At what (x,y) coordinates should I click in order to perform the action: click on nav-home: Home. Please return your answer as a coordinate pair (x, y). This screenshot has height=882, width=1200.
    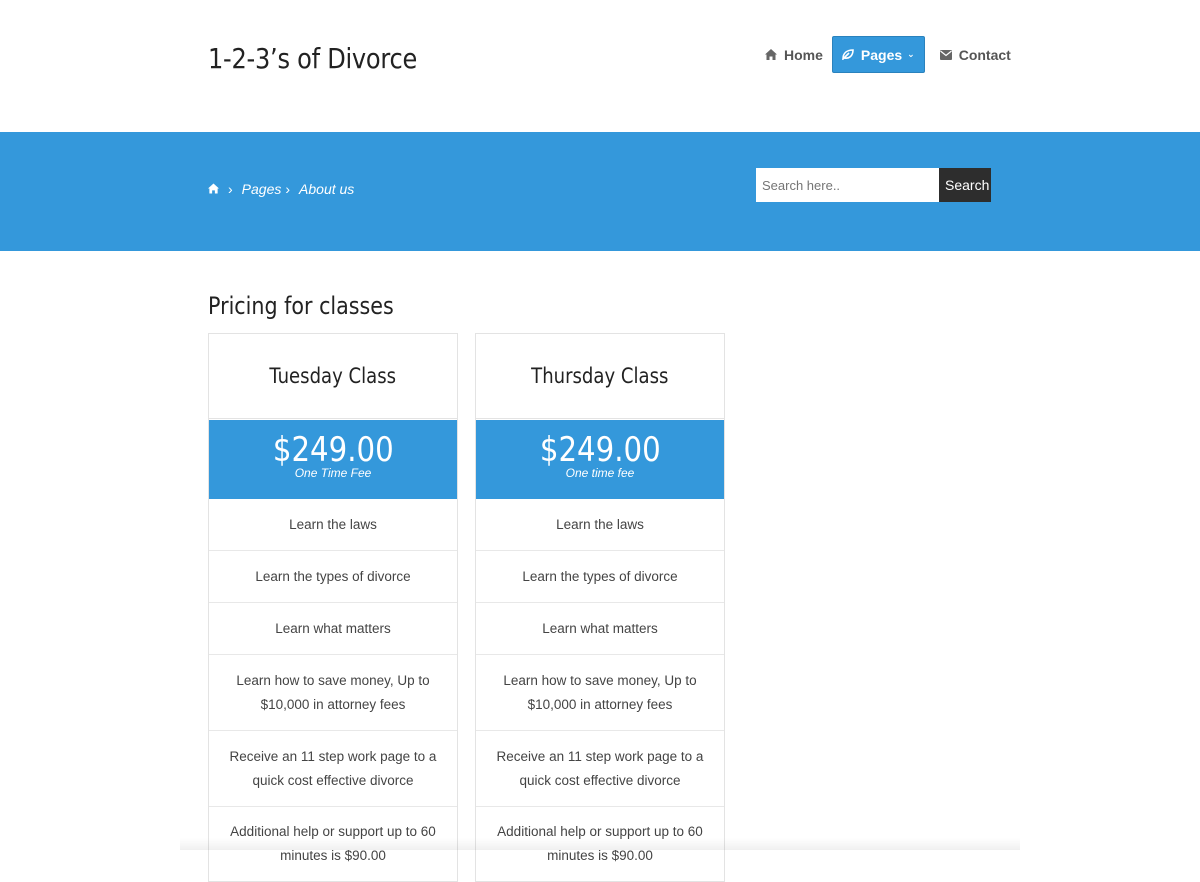
    Looking at the image, I should click on (794, 54).